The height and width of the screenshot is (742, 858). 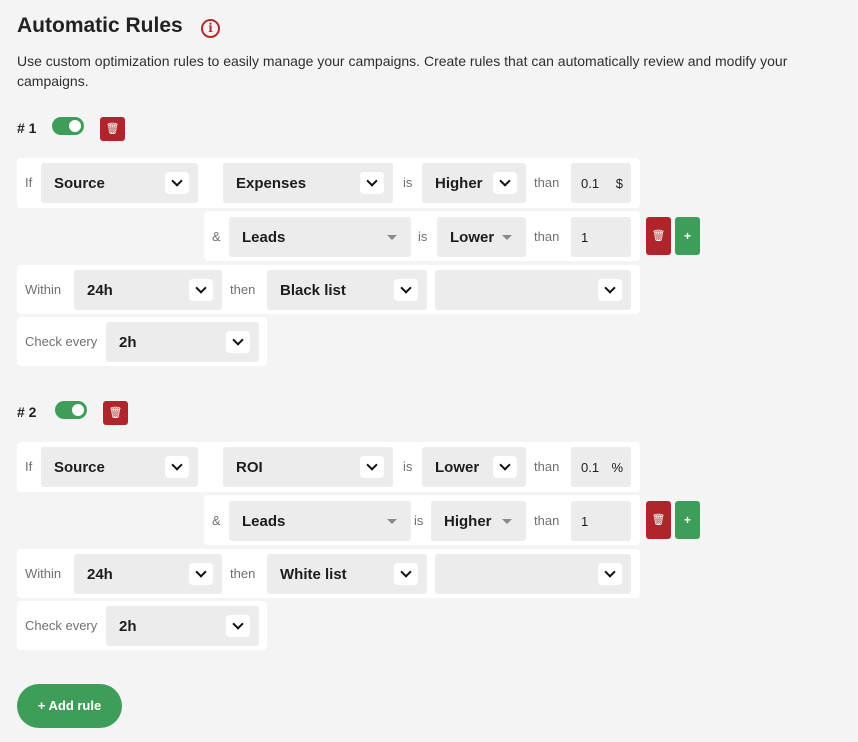 I want to click on rule-2-toggle, so click(x=71, y=410).